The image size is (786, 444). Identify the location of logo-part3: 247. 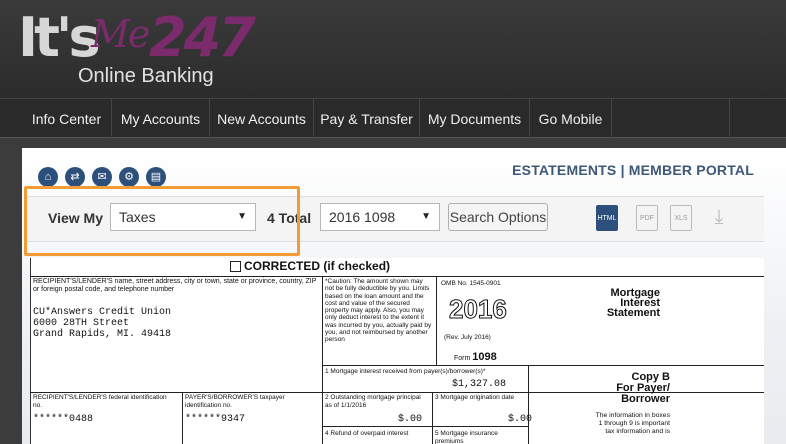
(202, 37).